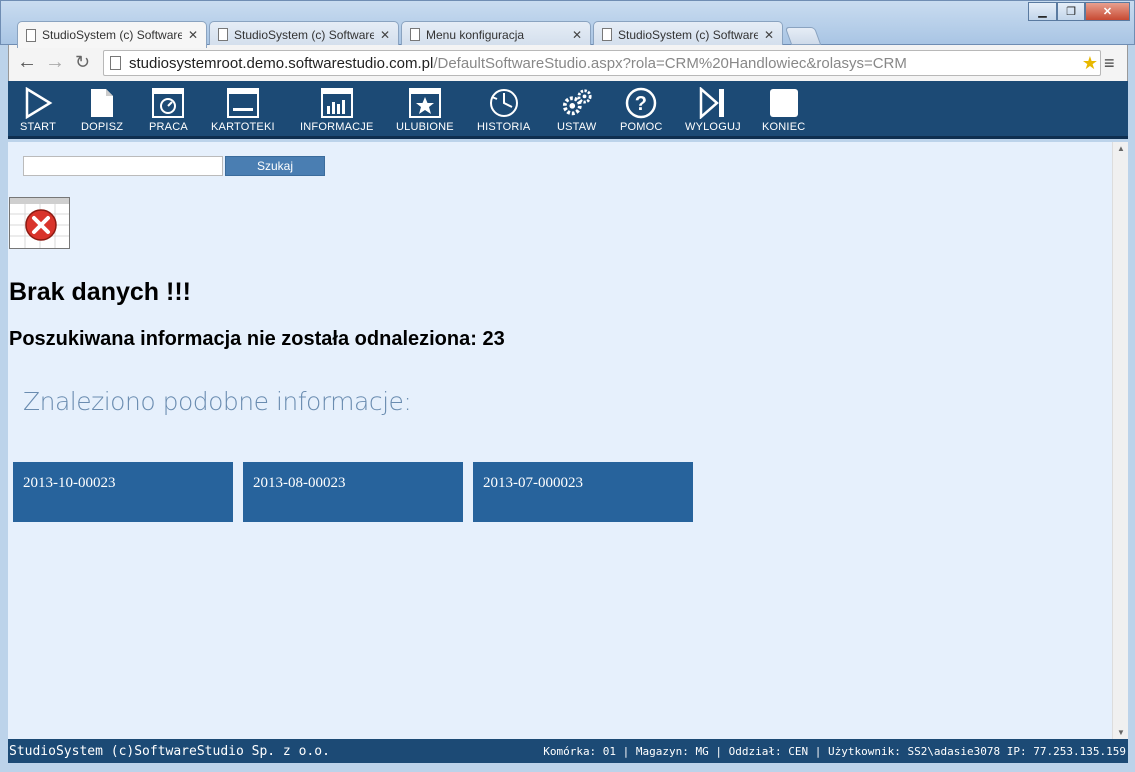 Image resolution: width=1135 pixels, height=772 pixels. What do you see at coordinates (567, 767) in the screenshot?
I see `window-frame-bottom` at bounding box center [567, 767].